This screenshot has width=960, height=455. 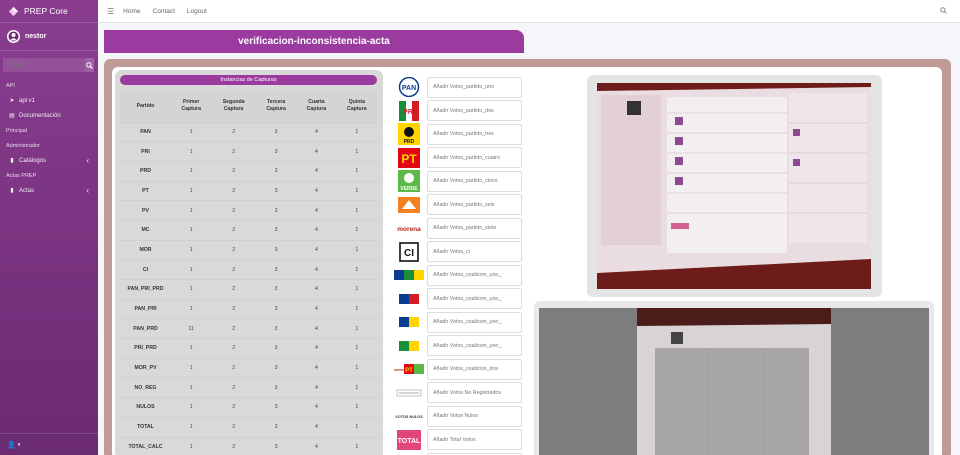 What do you see at coordinates (409, 205) in the screenshot?
I see `mc-logo-icon` at bounding box center [409, 205].